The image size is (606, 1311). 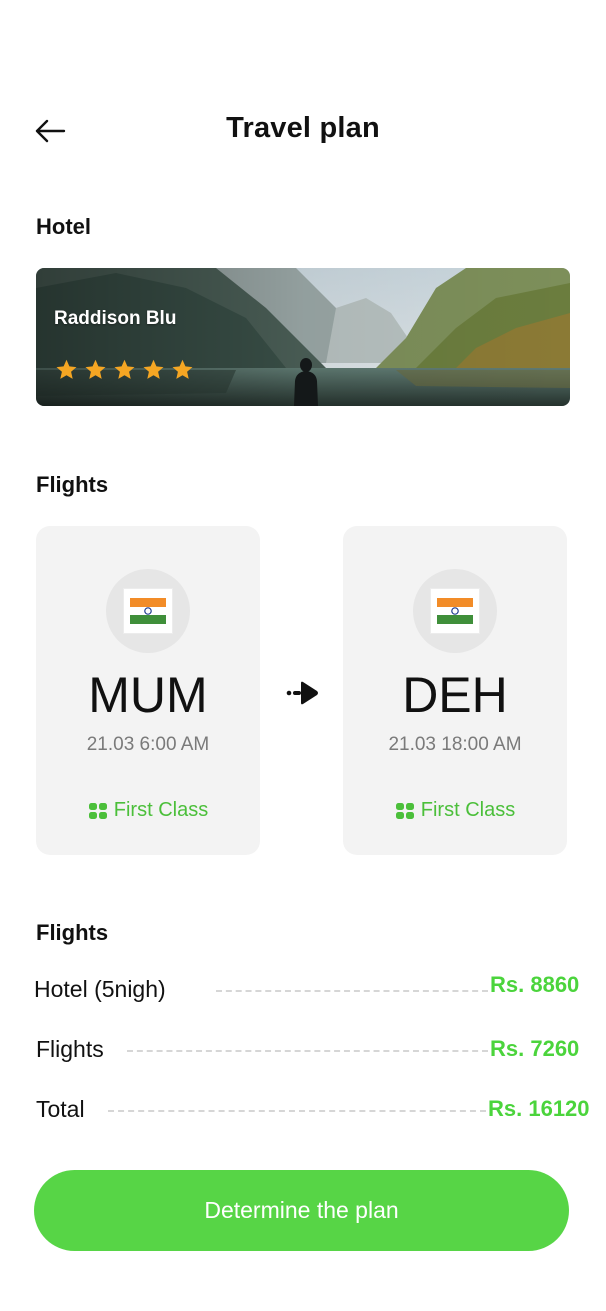 I want to click on price-row-hotel: Hotel (5nigh) Rs. 8860, so click(x=303, y=990).